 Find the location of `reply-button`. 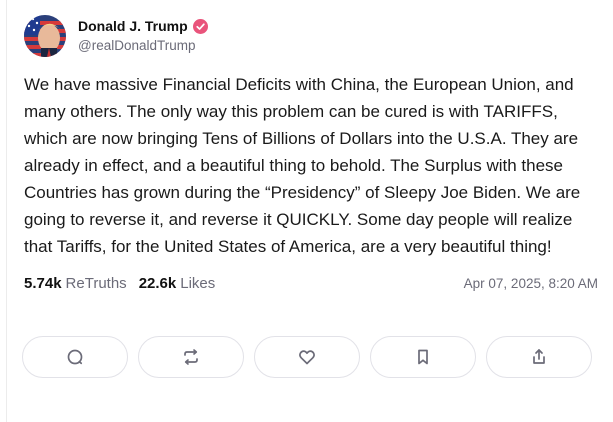

reply-button is located at coordinates (75, 357).